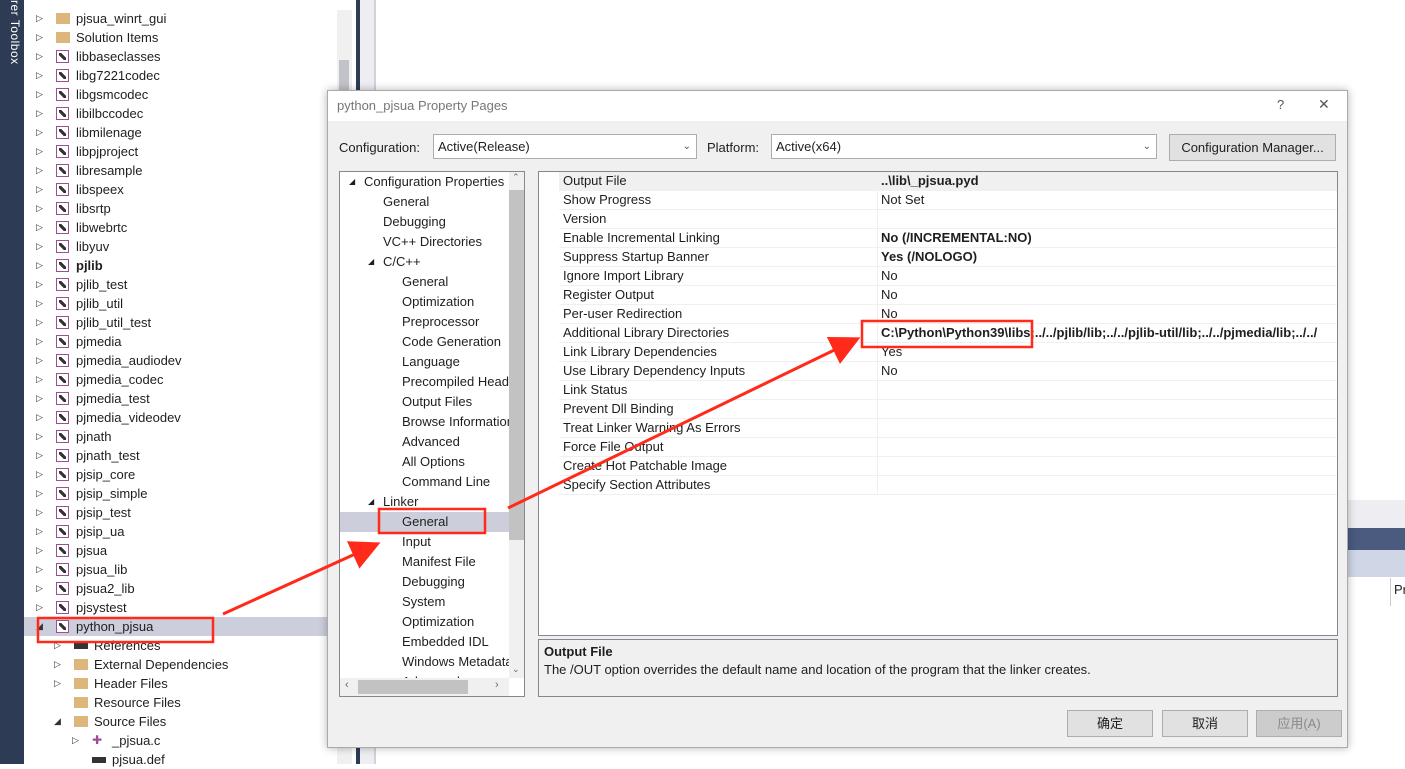  I want to click on highlight-box-project, so click(125, 630).